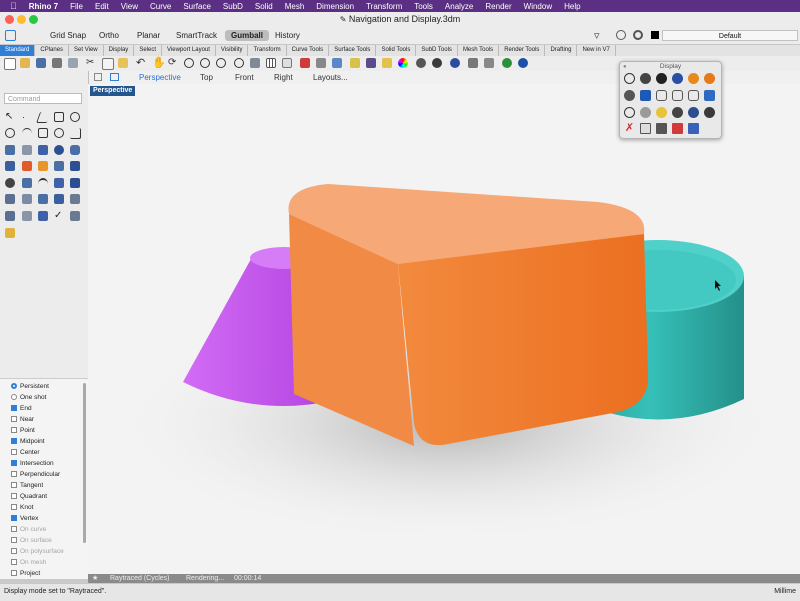 The image size is (800, 601). Describe the element at coordinates (355, 63) in the screenshot. I see `light-icon` at that location.